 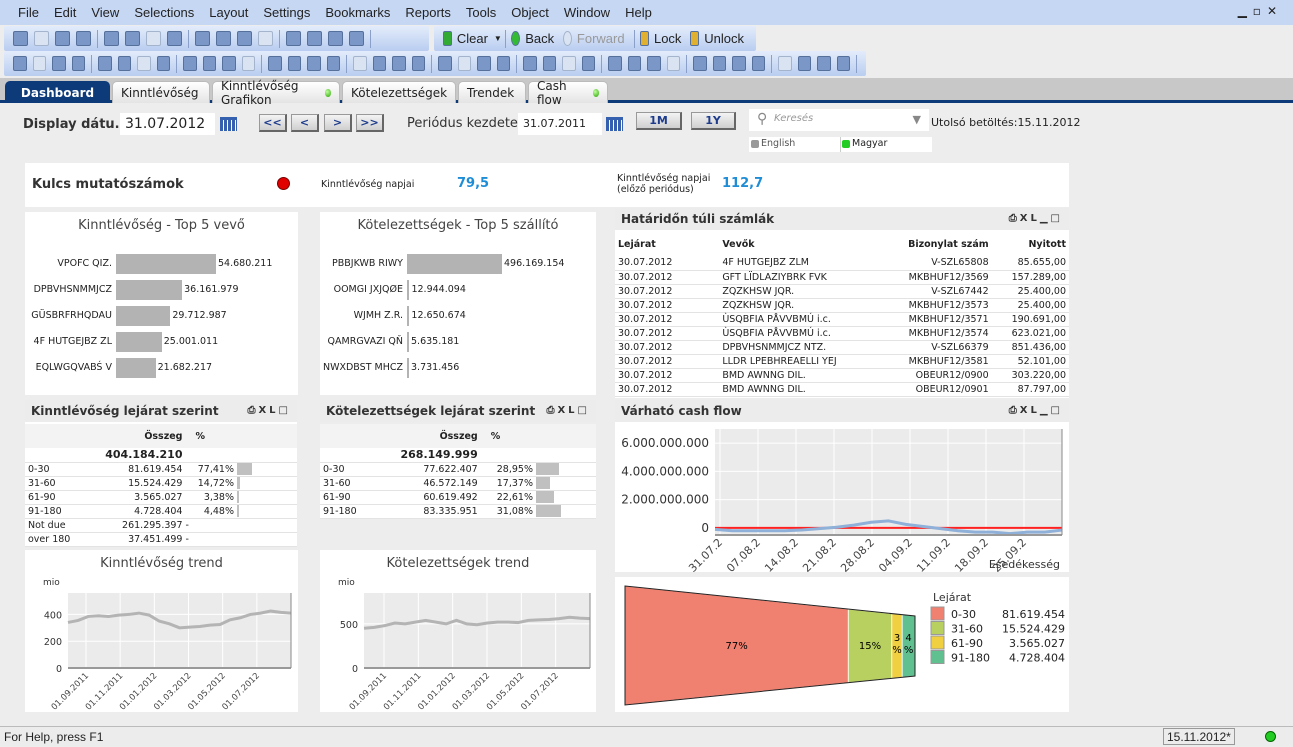 I want to click on input-box-icon, so click(x=209, y=63).